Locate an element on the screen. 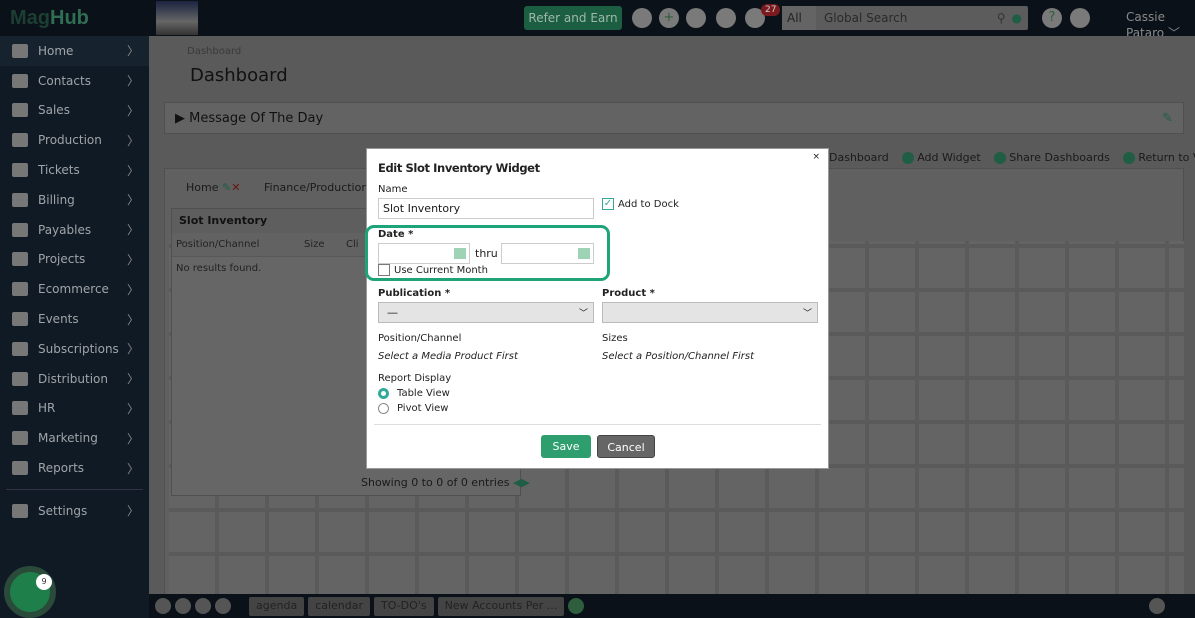 This screenshot has width=1195, height=618. publication-select: — ﹀ is located at coordinates (486, 312).